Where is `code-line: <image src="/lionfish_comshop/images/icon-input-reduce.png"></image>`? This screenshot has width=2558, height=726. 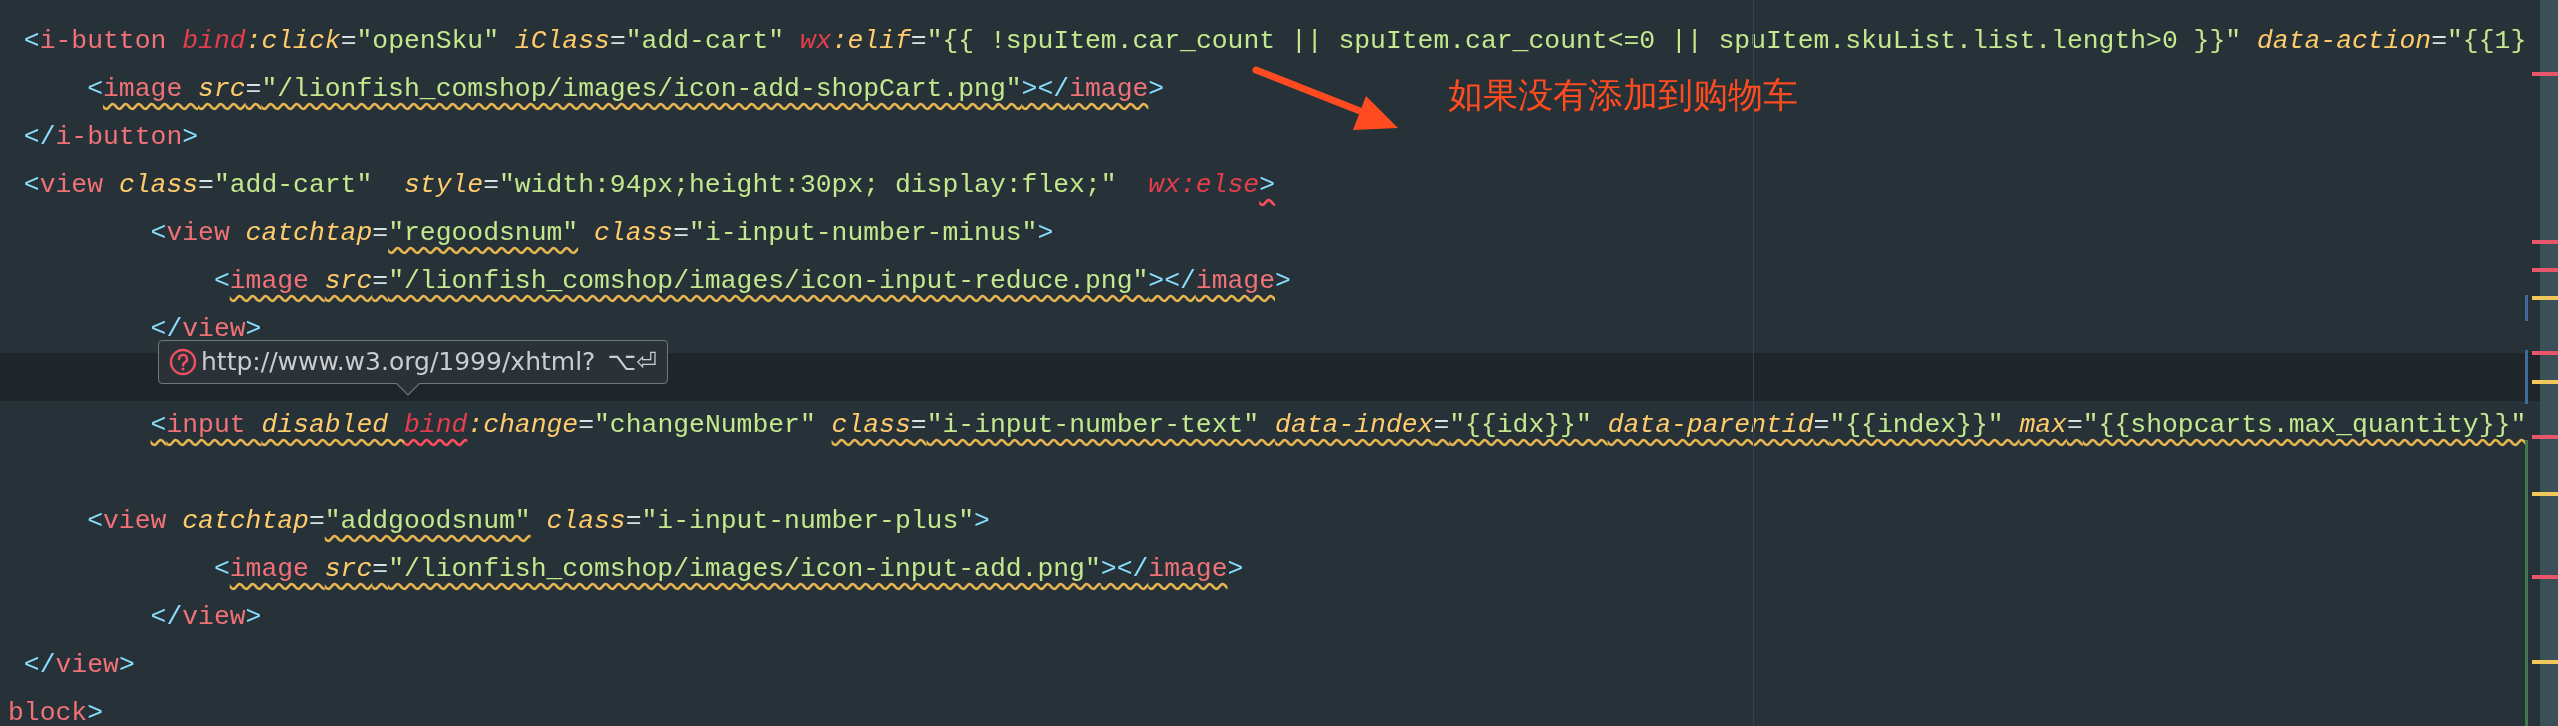
code-line: <image src="/lionfish_comshop/images/icon-input-reduce.png"></image> is located at coordinates (752, 281).